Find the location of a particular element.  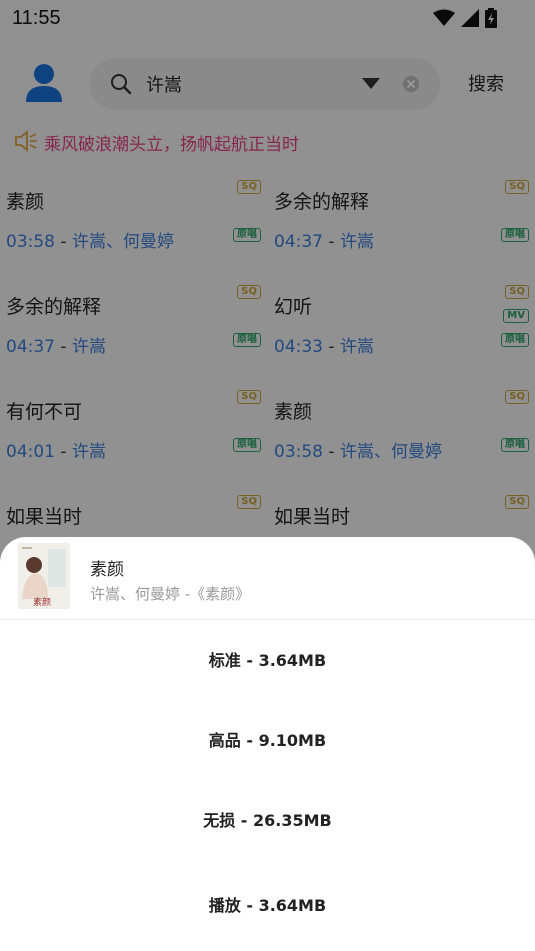

download-standard-option: 标准 - 3.64MB is located at coordinates (267, 661).